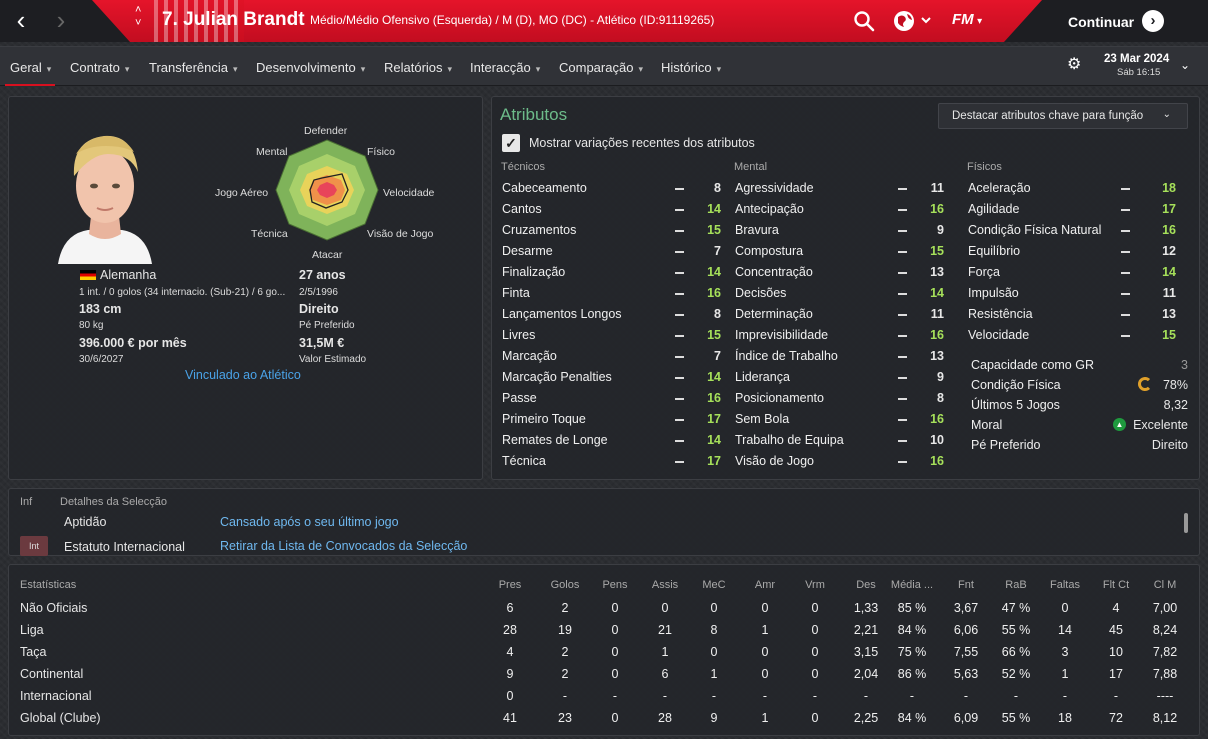 The image size is (1208, 739). Describe the element at coordinates (779, 398) in the screenshot. I see `attribute-name: Posicionamento` at that location.